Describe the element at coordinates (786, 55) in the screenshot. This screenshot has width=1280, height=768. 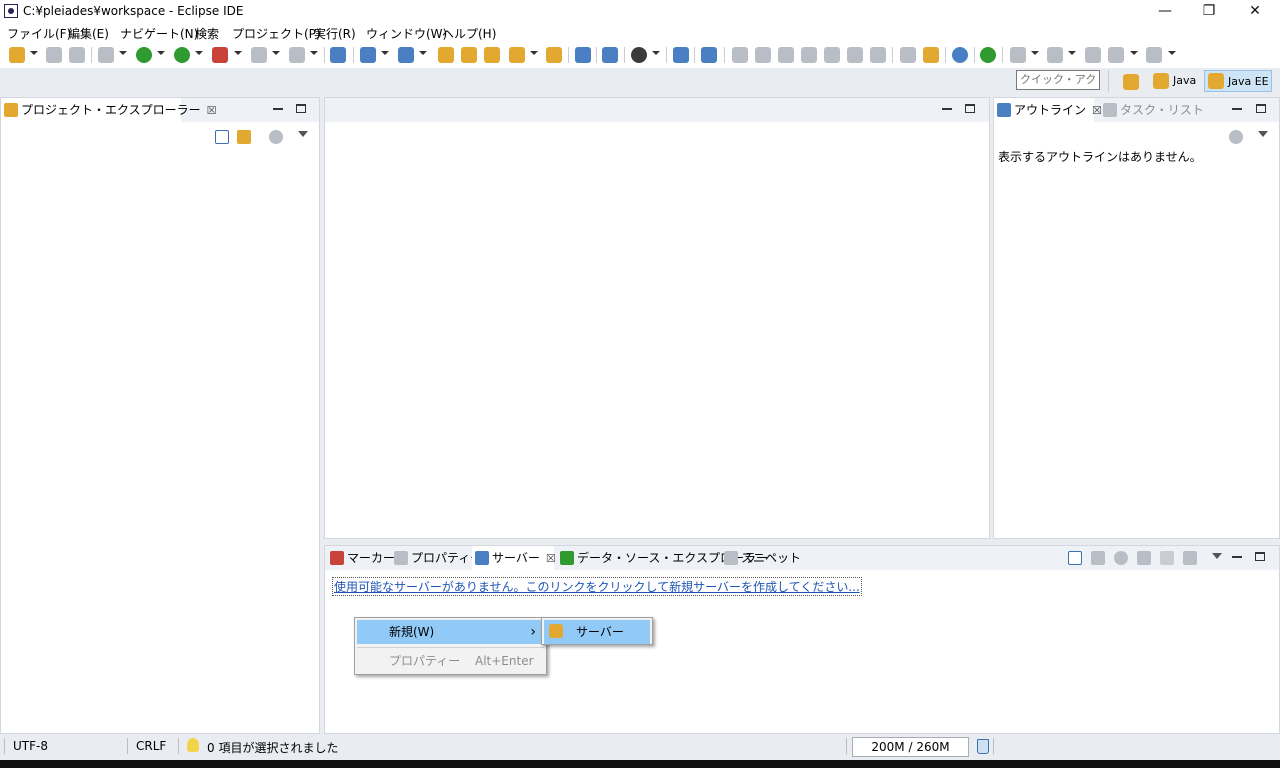
I see `terminate-icon` at that location.